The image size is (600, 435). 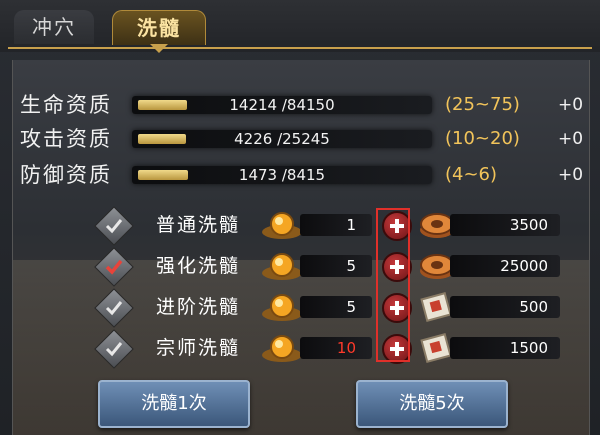 I want to click on stat-row-defense: 防御资质 1473 /8415 (4~6) +0, so click(x=302, y=175).